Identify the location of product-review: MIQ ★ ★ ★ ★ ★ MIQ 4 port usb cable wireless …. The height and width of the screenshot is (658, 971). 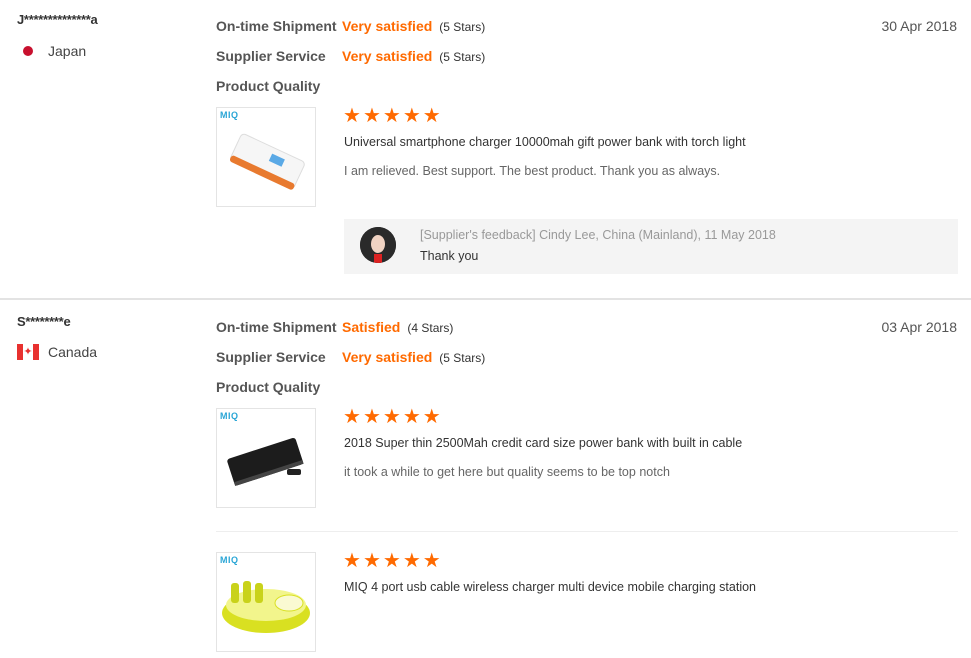
(587, 601).